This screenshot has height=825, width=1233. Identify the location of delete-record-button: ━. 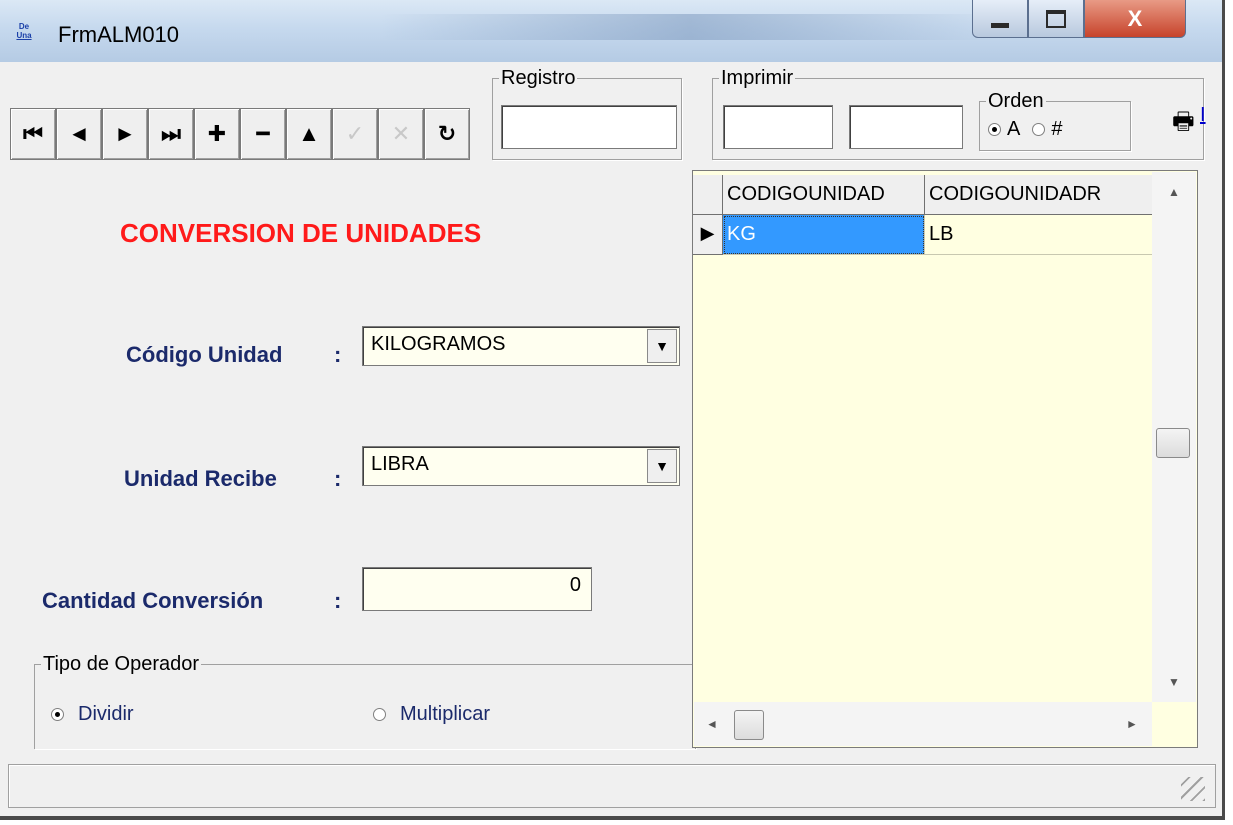
(263, 134).